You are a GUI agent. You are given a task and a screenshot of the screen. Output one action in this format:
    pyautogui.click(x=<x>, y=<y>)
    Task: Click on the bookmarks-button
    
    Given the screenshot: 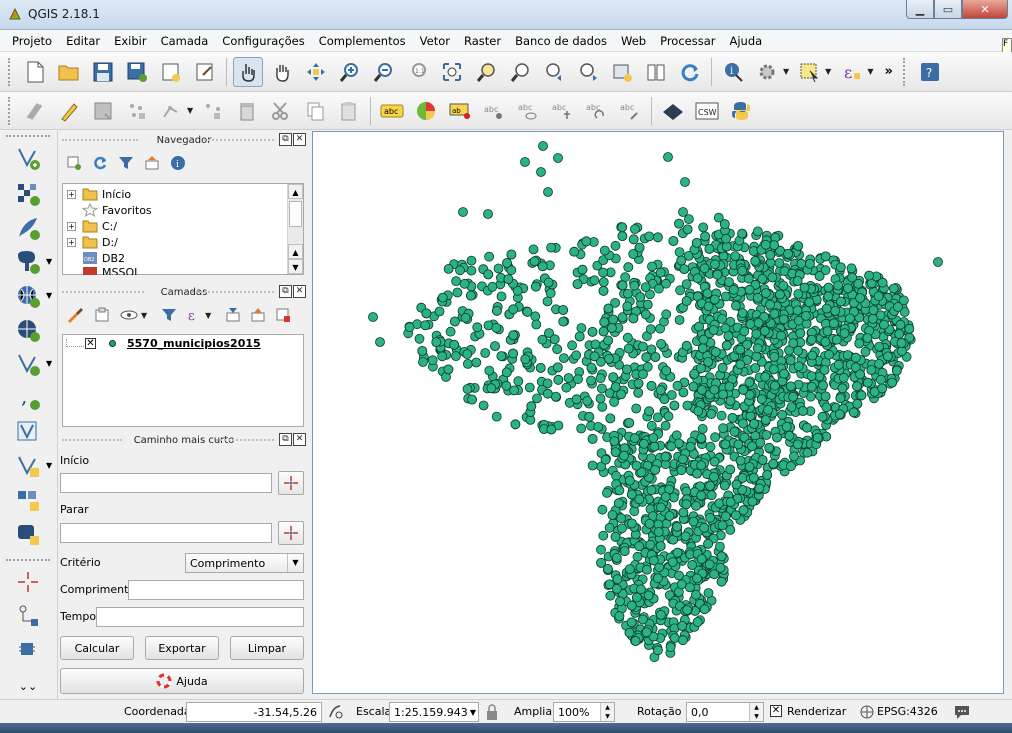 What is the action you would take?
    pyautogui.click(x=656, y=72)
    